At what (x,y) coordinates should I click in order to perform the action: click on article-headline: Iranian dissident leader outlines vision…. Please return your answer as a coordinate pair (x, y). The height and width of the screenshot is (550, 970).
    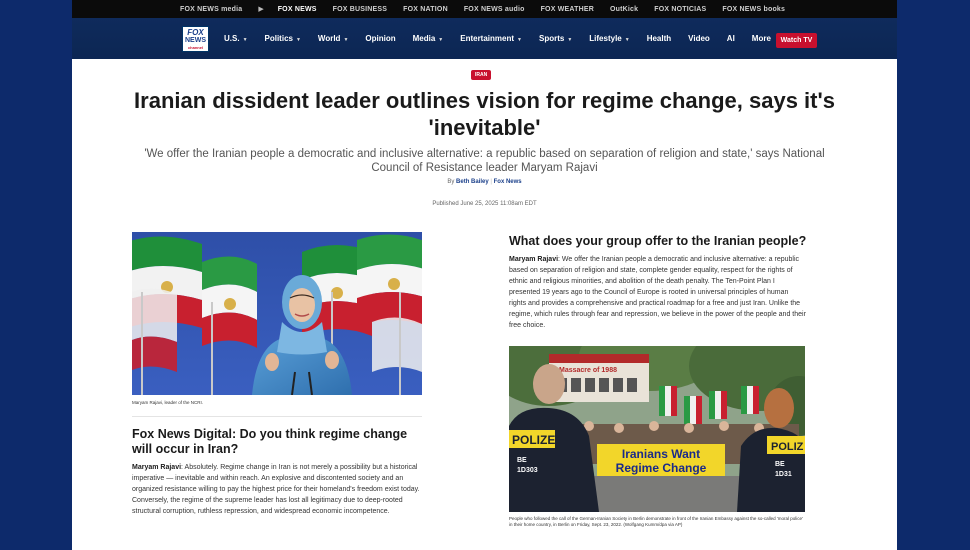
    Looking at the image, I should click on (484, 114).